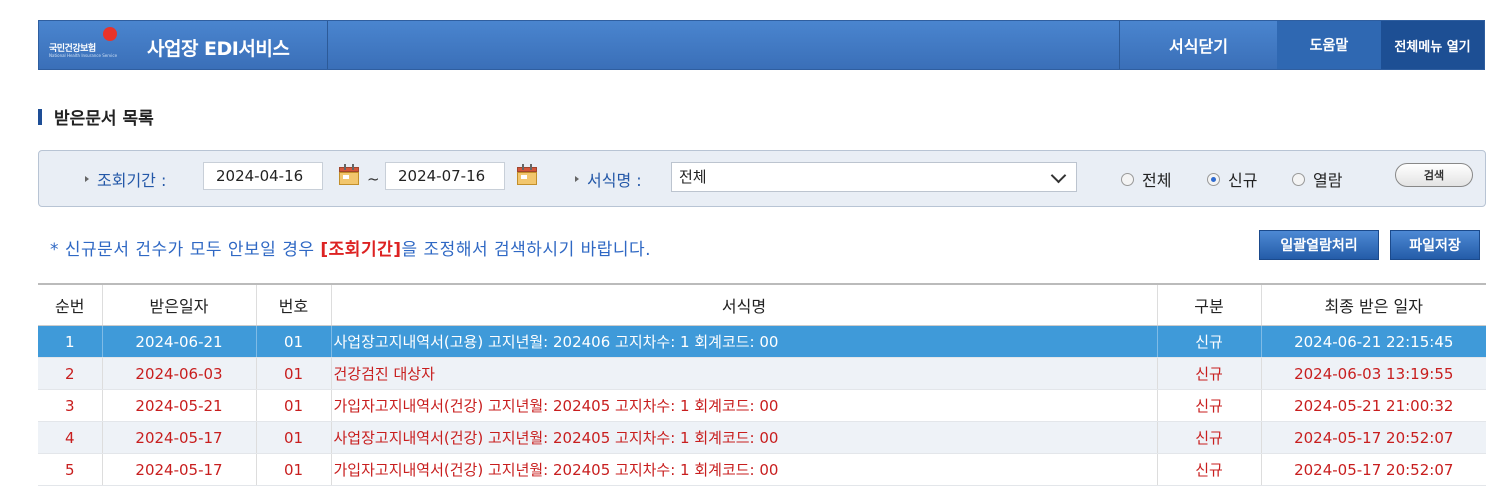 The width and height of the screenshot is (1498, 486). I want to click on radio-new-label: 신규, so click(1243, 180).